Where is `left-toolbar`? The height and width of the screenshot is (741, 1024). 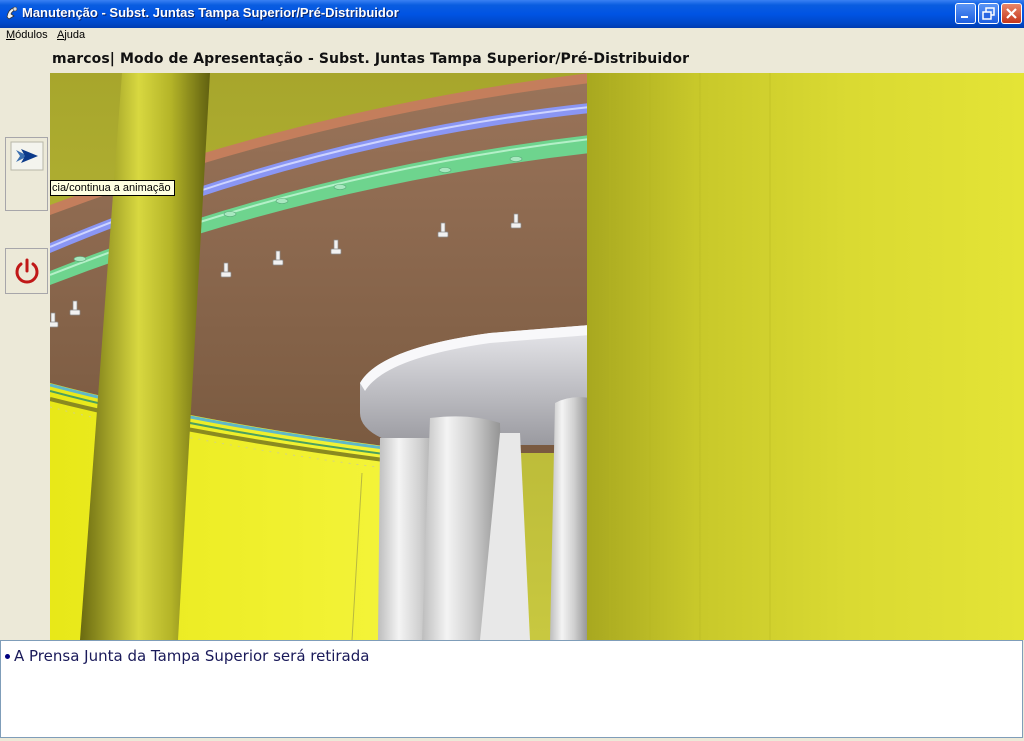
left-toolbar is located at coordinates (25, 342).